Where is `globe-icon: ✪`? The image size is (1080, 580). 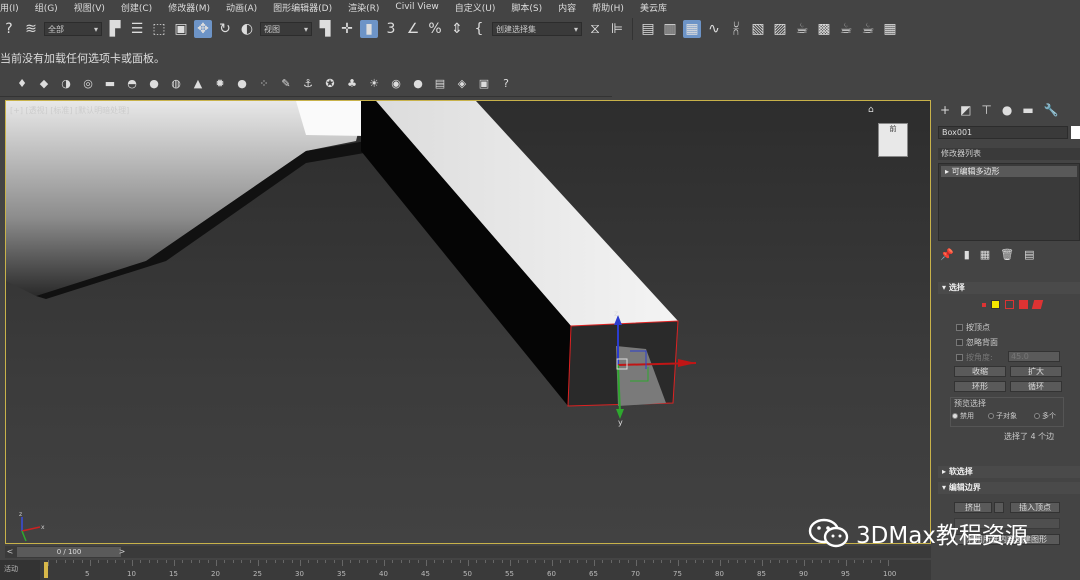 globe-icon: ✪ is located at coordinates (330, 84).